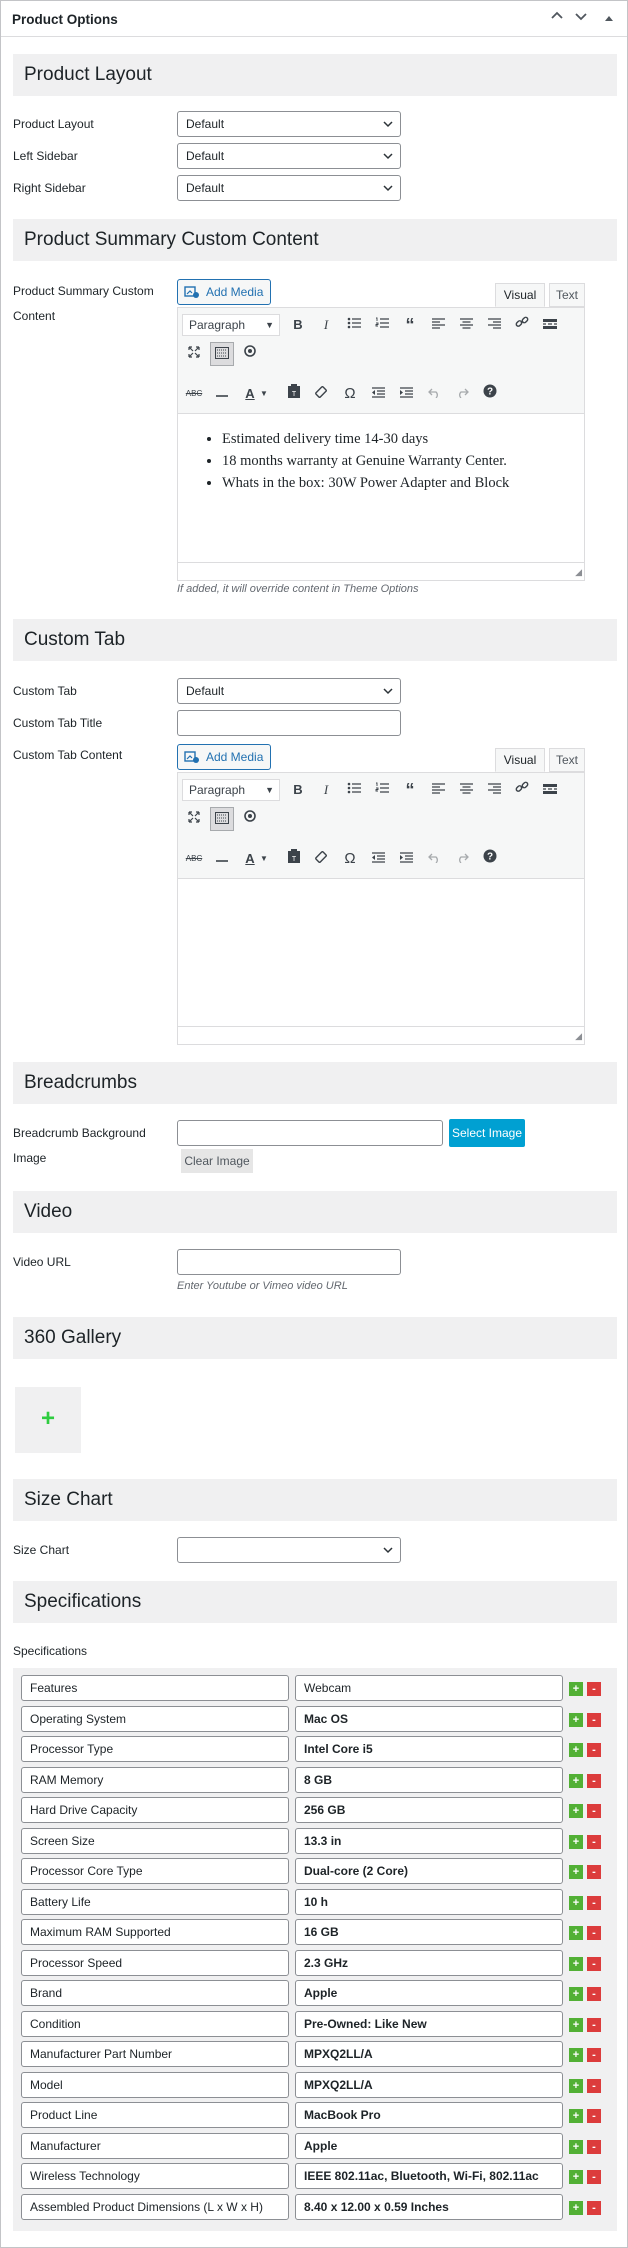 This screenshot has width=628, height=2248. I want to click on spec-key-input: Wireless Technology, so click(155, 2176).